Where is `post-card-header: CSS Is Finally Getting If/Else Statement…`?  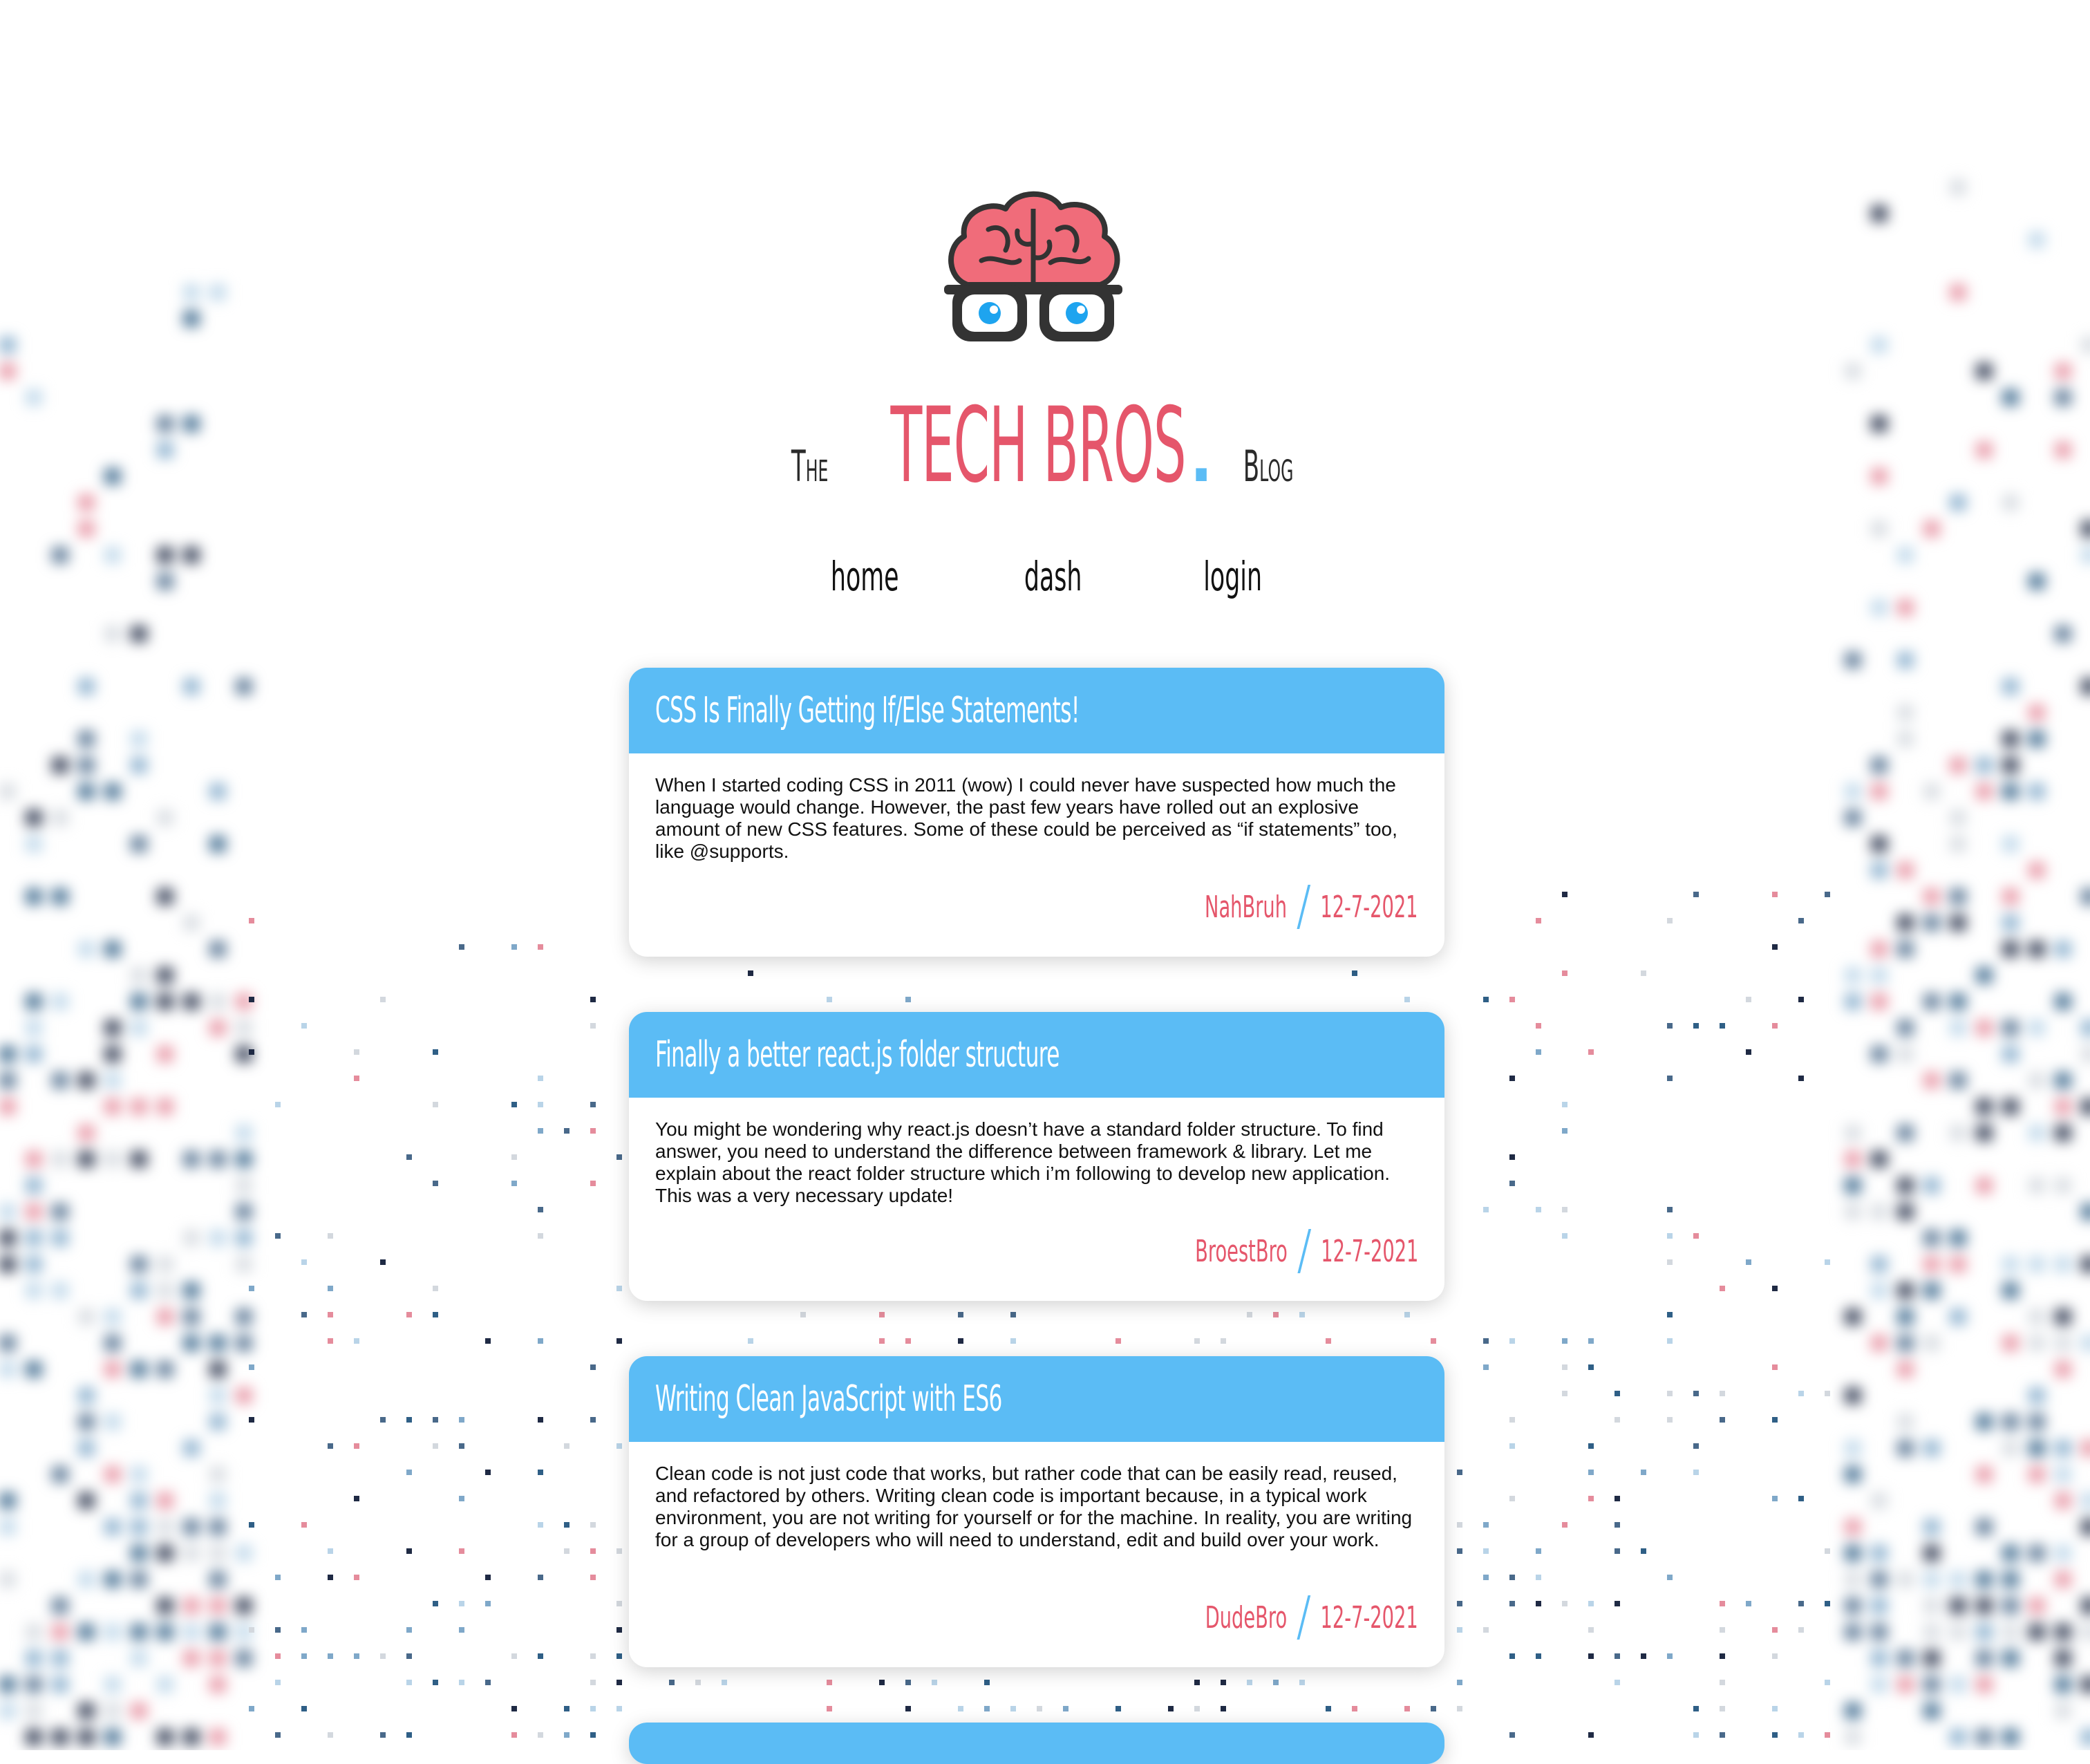 post-card-header: CSS Is Finally Getting If/Else Statement… is located at coordinates (1036, 710).